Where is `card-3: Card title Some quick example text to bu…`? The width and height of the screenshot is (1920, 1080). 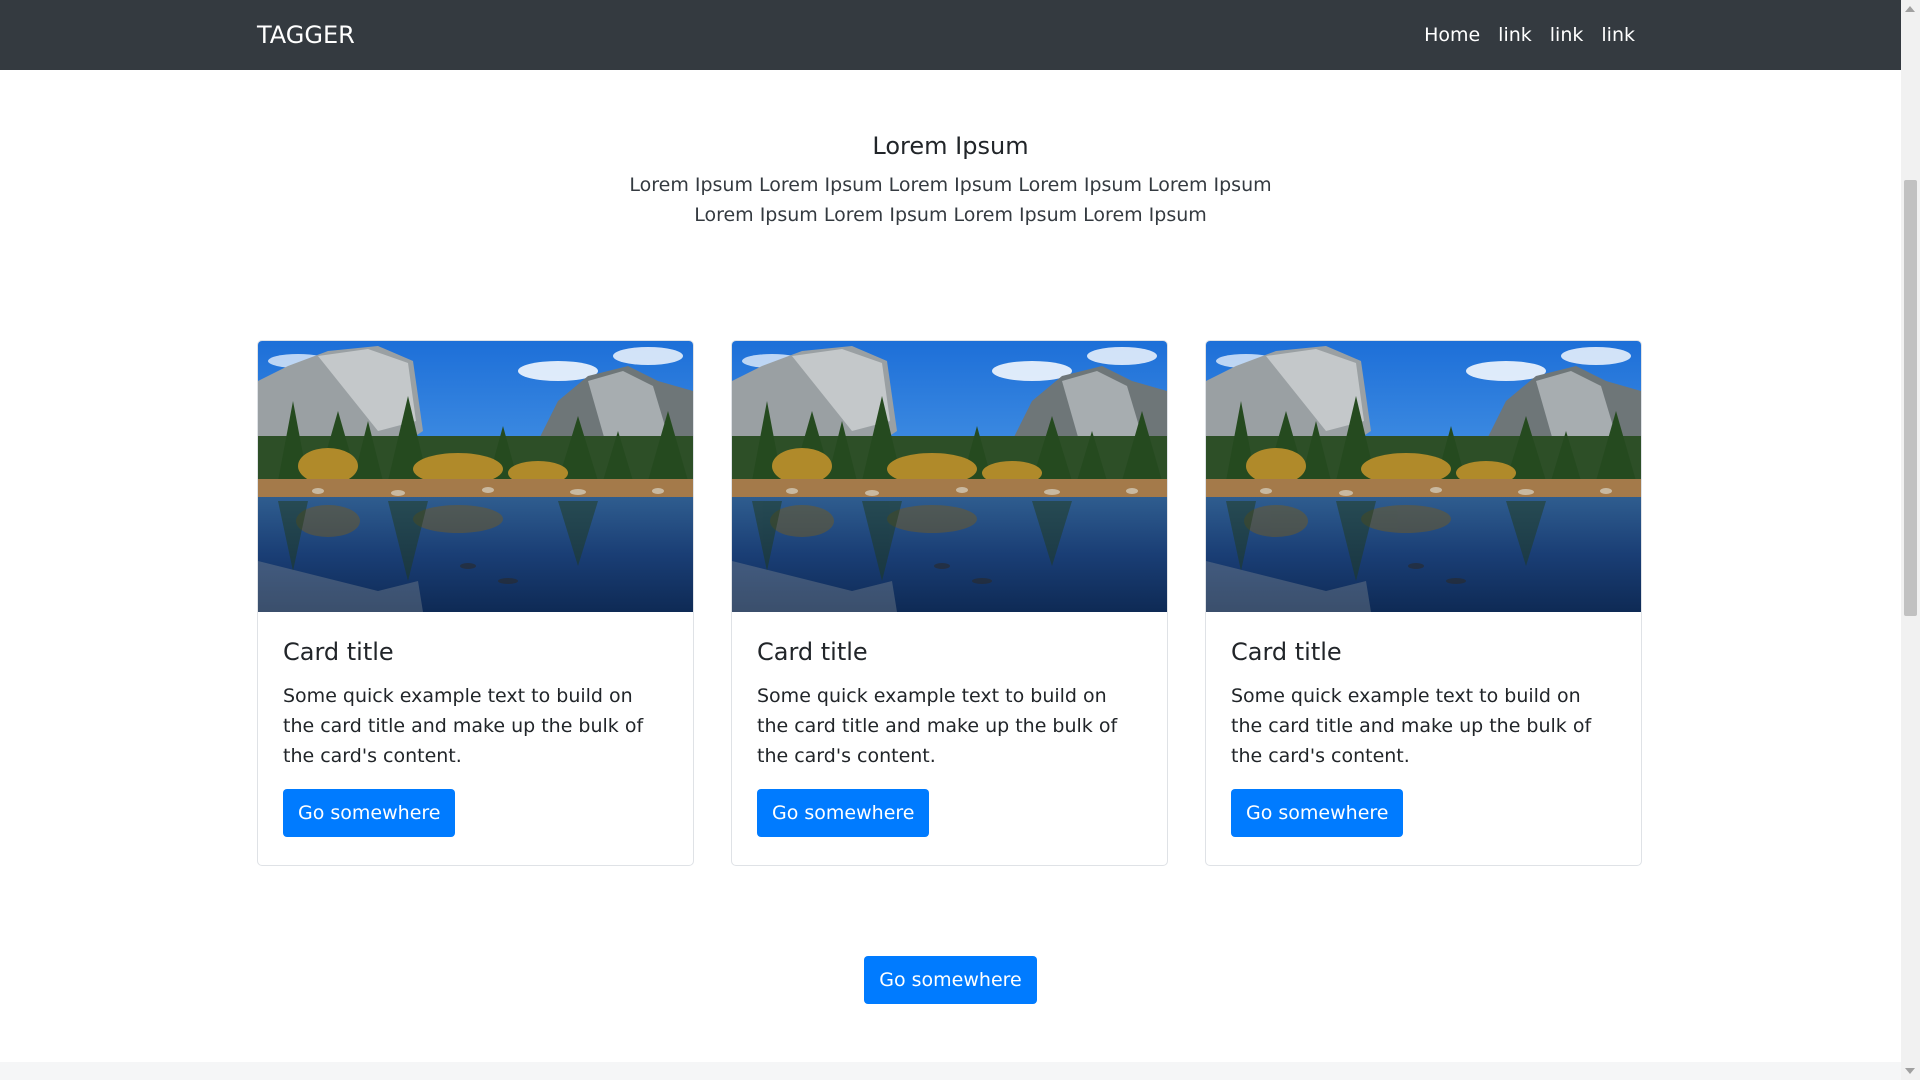 card-3: Card title Some quick example text to bu… is located at coordinates (1423, 603).